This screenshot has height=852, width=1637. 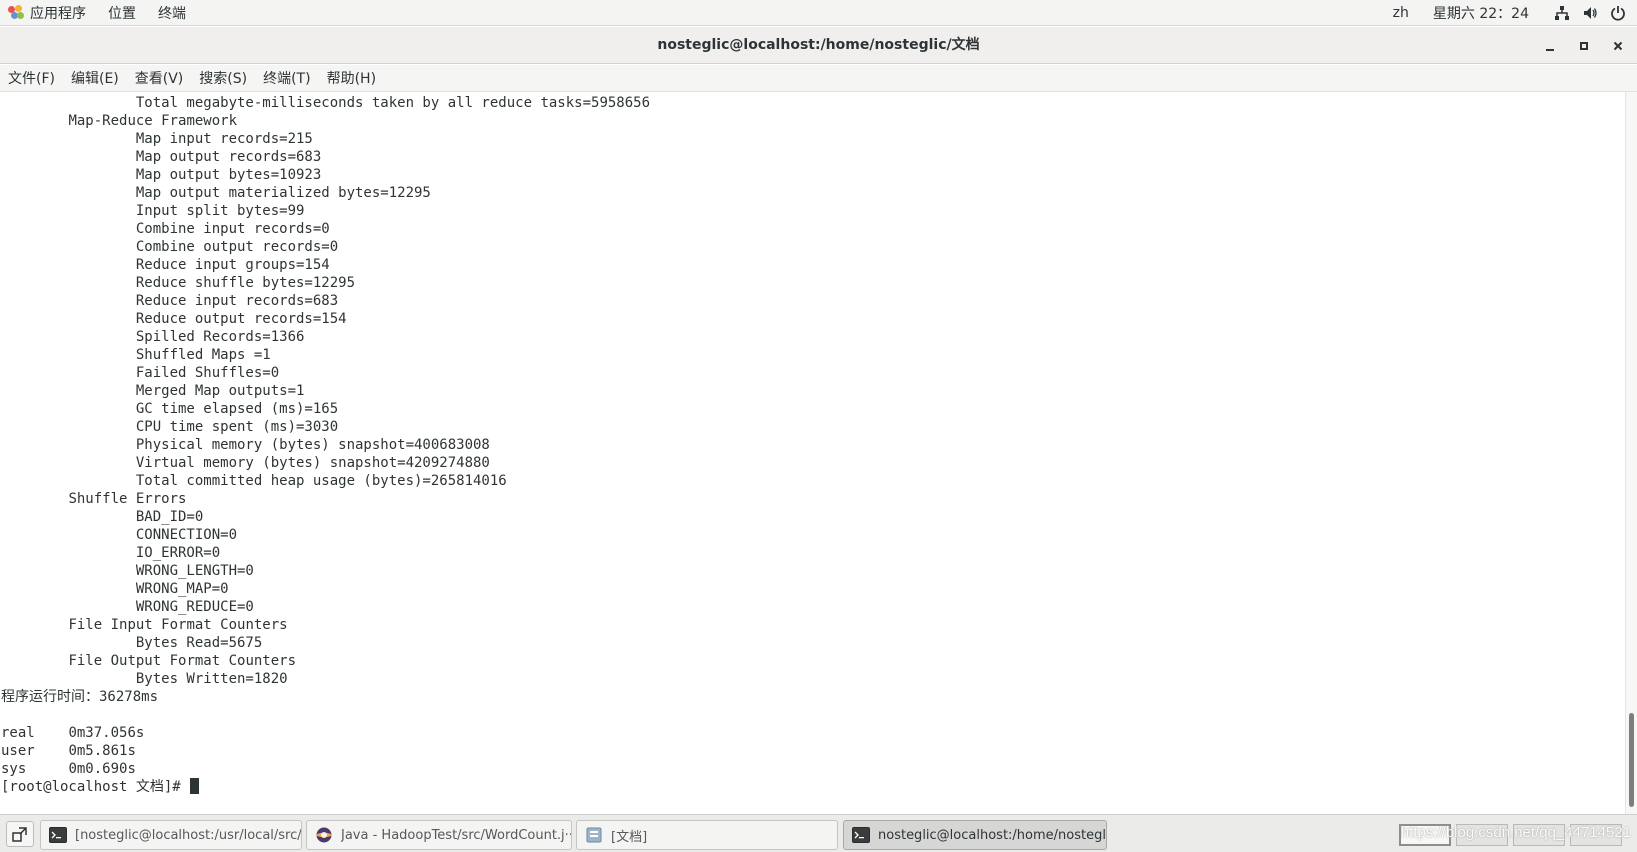 I want to click on terminal-app-menu: 终端, so click(x=172, y=13).